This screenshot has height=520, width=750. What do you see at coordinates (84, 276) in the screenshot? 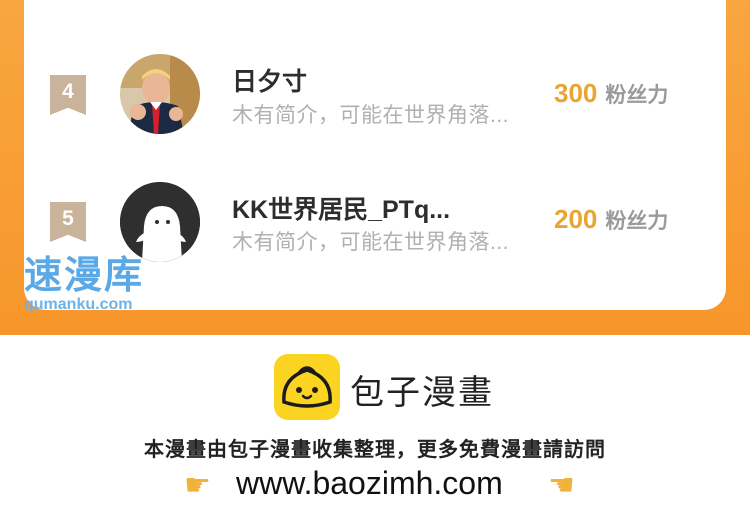
I see `watermark-title: 速漫库` at bounding box center [84, 276].